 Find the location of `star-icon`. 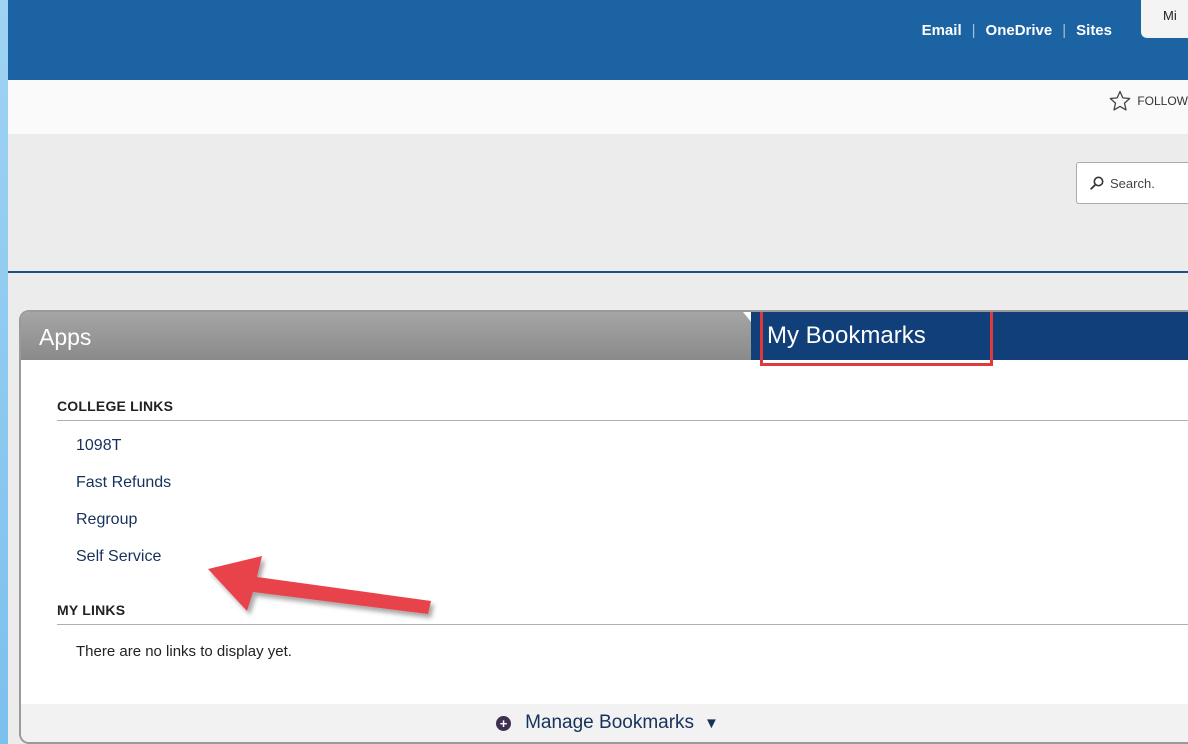

star-icon is located at coordinates (1120, 100).